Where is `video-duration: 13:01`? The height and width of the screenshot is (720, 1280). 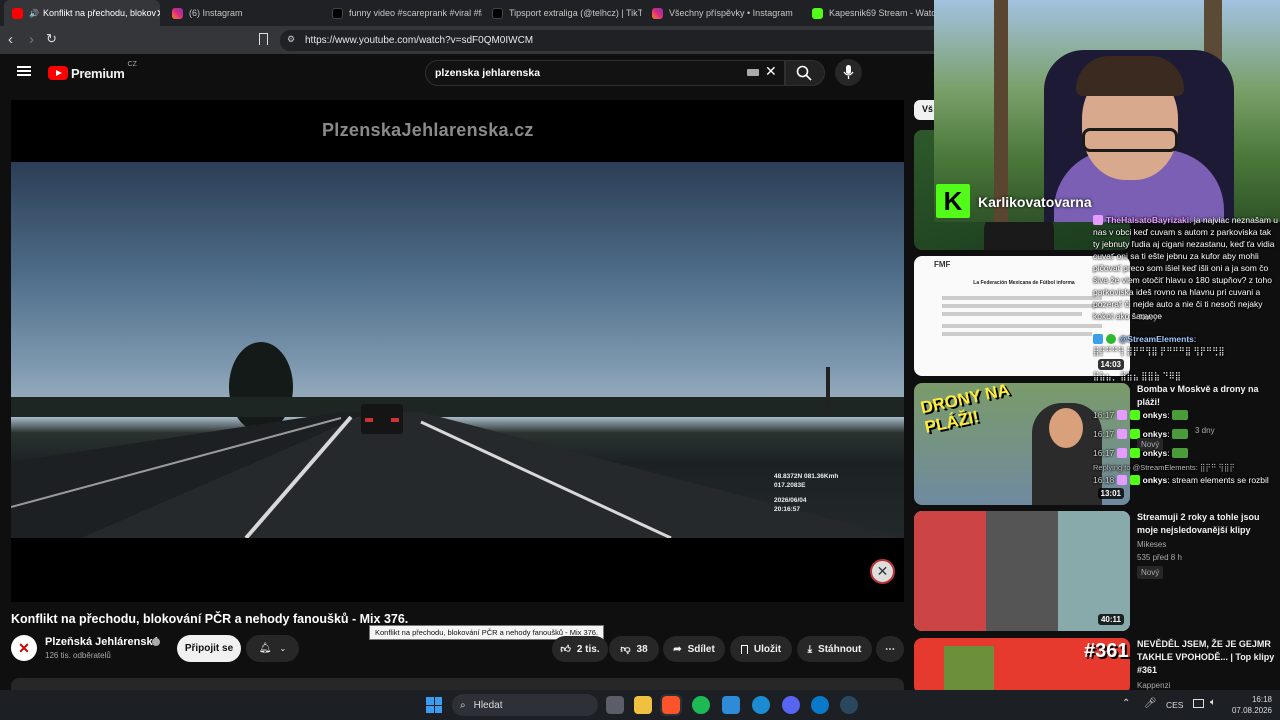 video-duration: 13:01 is located at coordinates (1110, 493).